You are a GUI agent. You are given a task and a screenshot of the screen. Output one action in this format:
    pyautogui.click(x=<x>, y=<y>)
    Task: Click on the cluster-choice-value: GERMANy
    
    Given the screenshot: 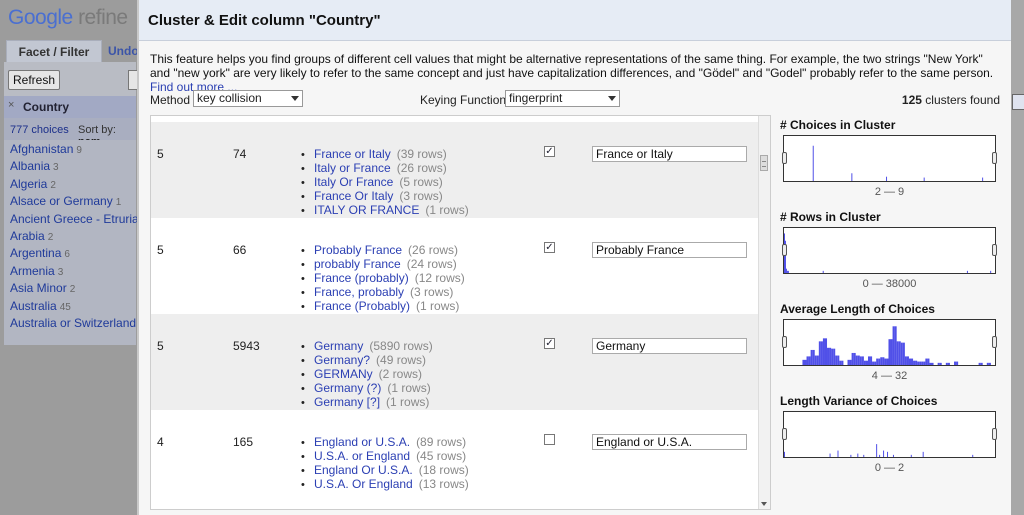 What is the action you would take?
    pyautogui.click(x=343, y=374)
    